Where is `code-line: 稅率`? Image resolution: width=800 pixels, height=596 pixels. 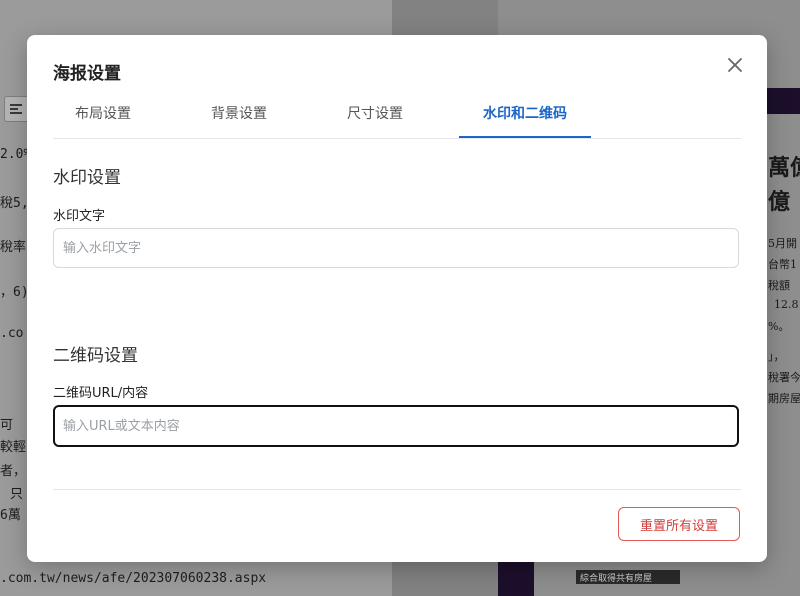 code-line: 稅率 is located at coordinates (13, 247).